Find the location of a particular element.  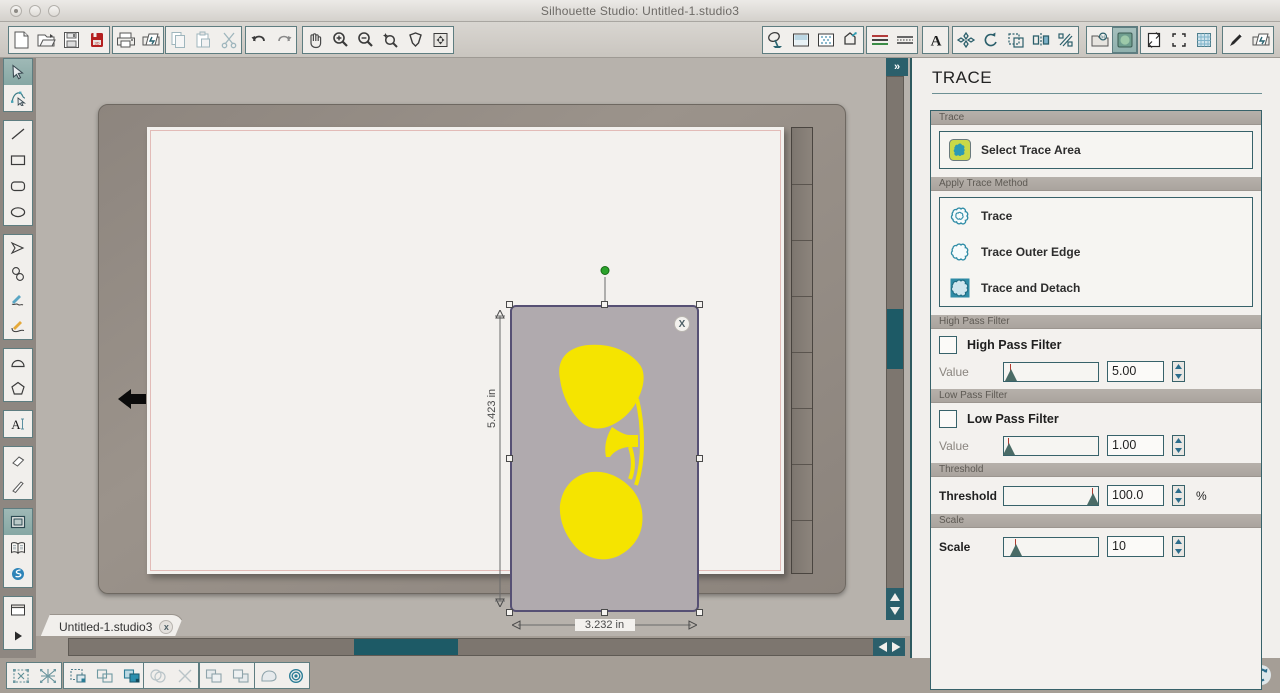

ellipse-tool-icon is located at coordinates (18, 212).